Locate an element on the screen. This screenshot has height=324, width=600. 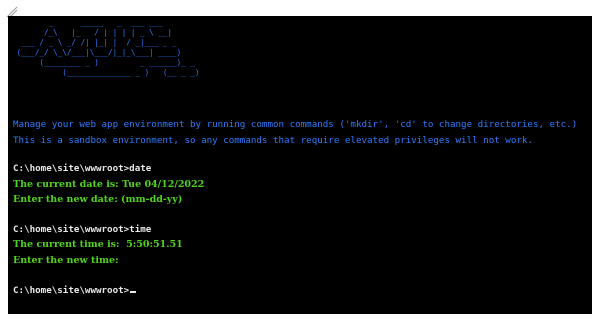
output-enter-new-time: Enter the new time: is located at coordinates (66, 260).